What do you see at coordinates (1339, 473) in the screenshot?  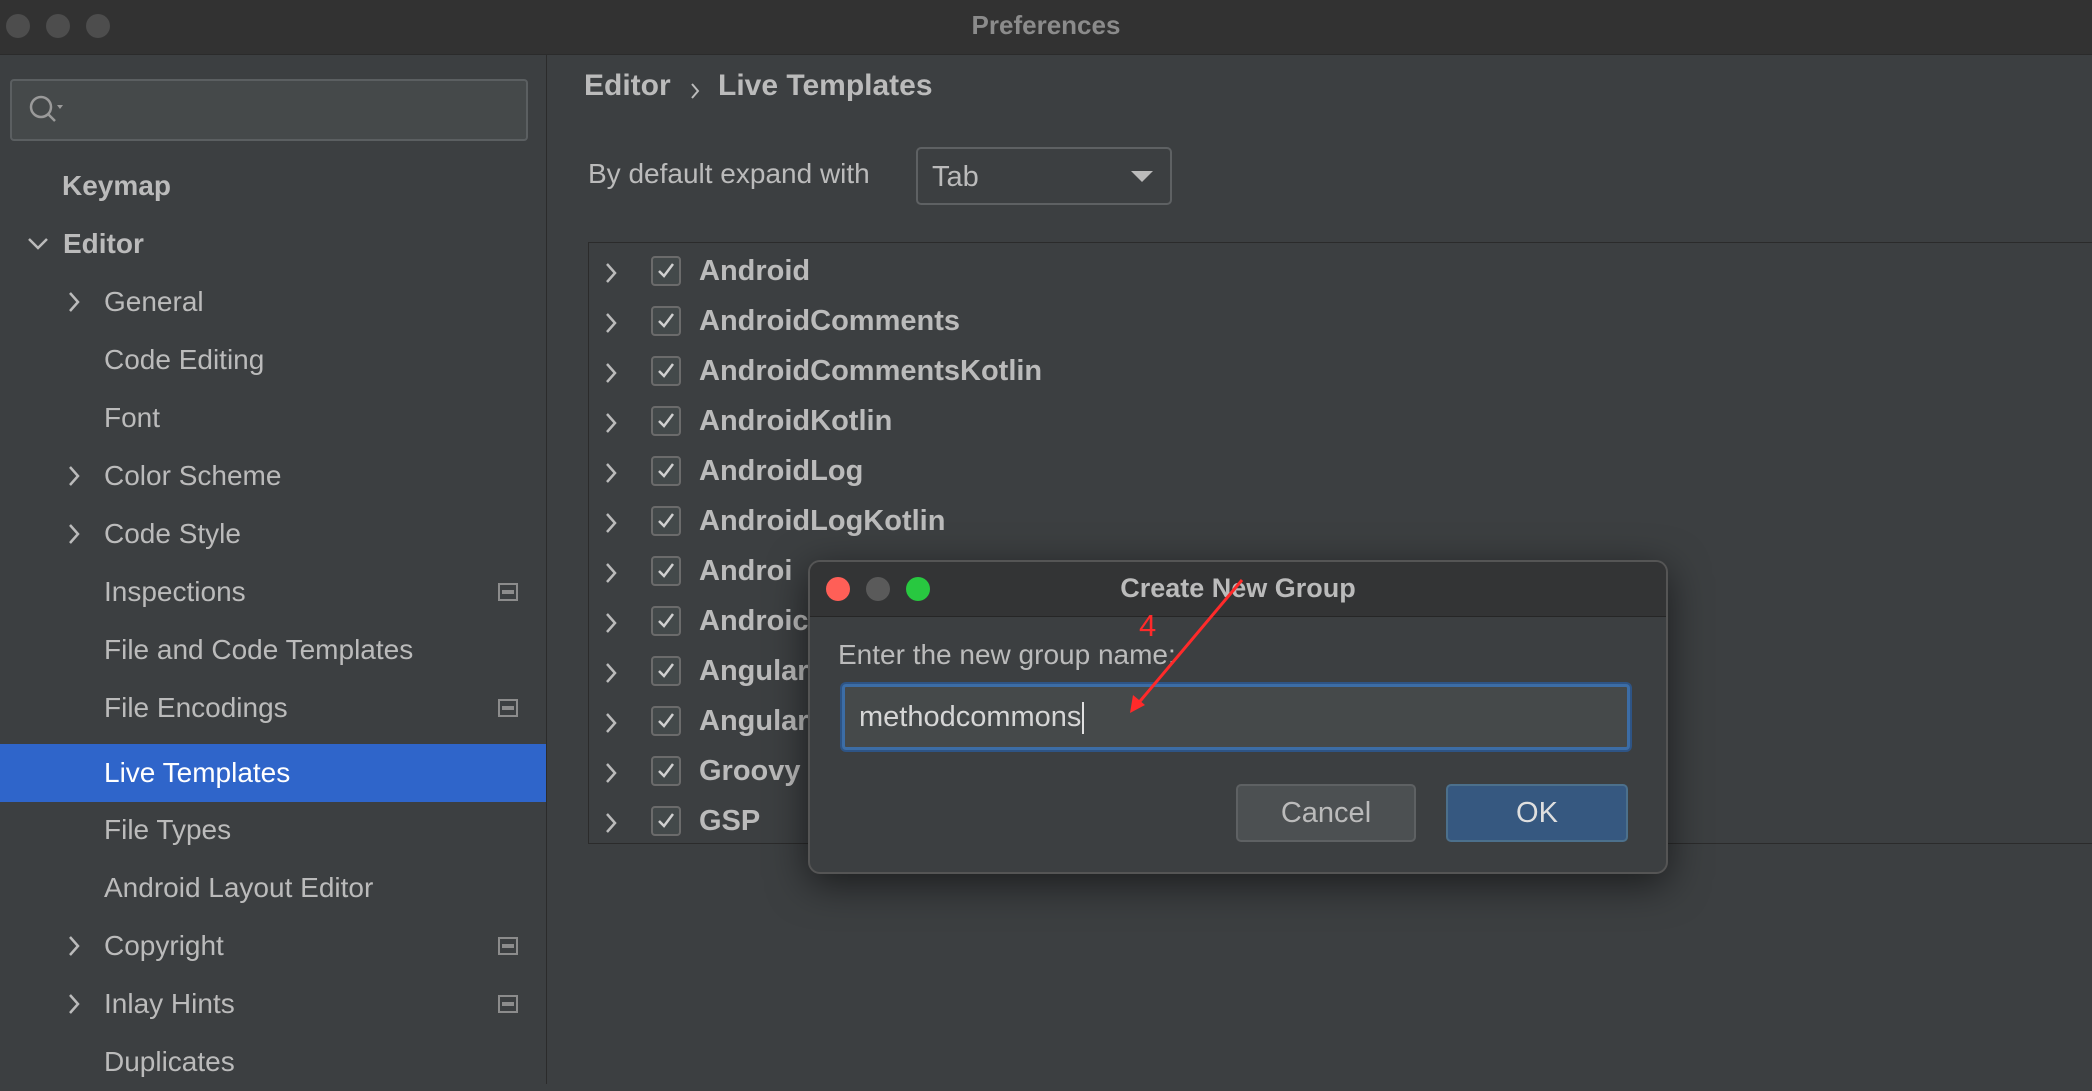 I see `template-group-row: AndroidLog` at bounding box center [1339, 473].